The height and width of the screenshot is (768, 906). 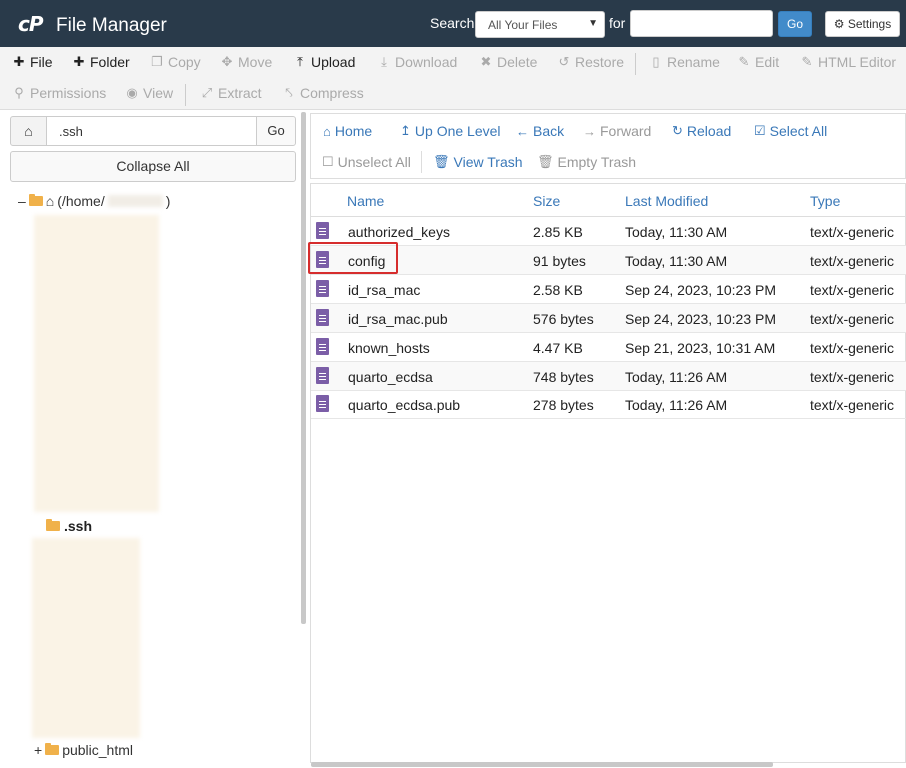 I want to click on empty-trash-button: 🗑 Empty Trash, so click(x=586, y=162).